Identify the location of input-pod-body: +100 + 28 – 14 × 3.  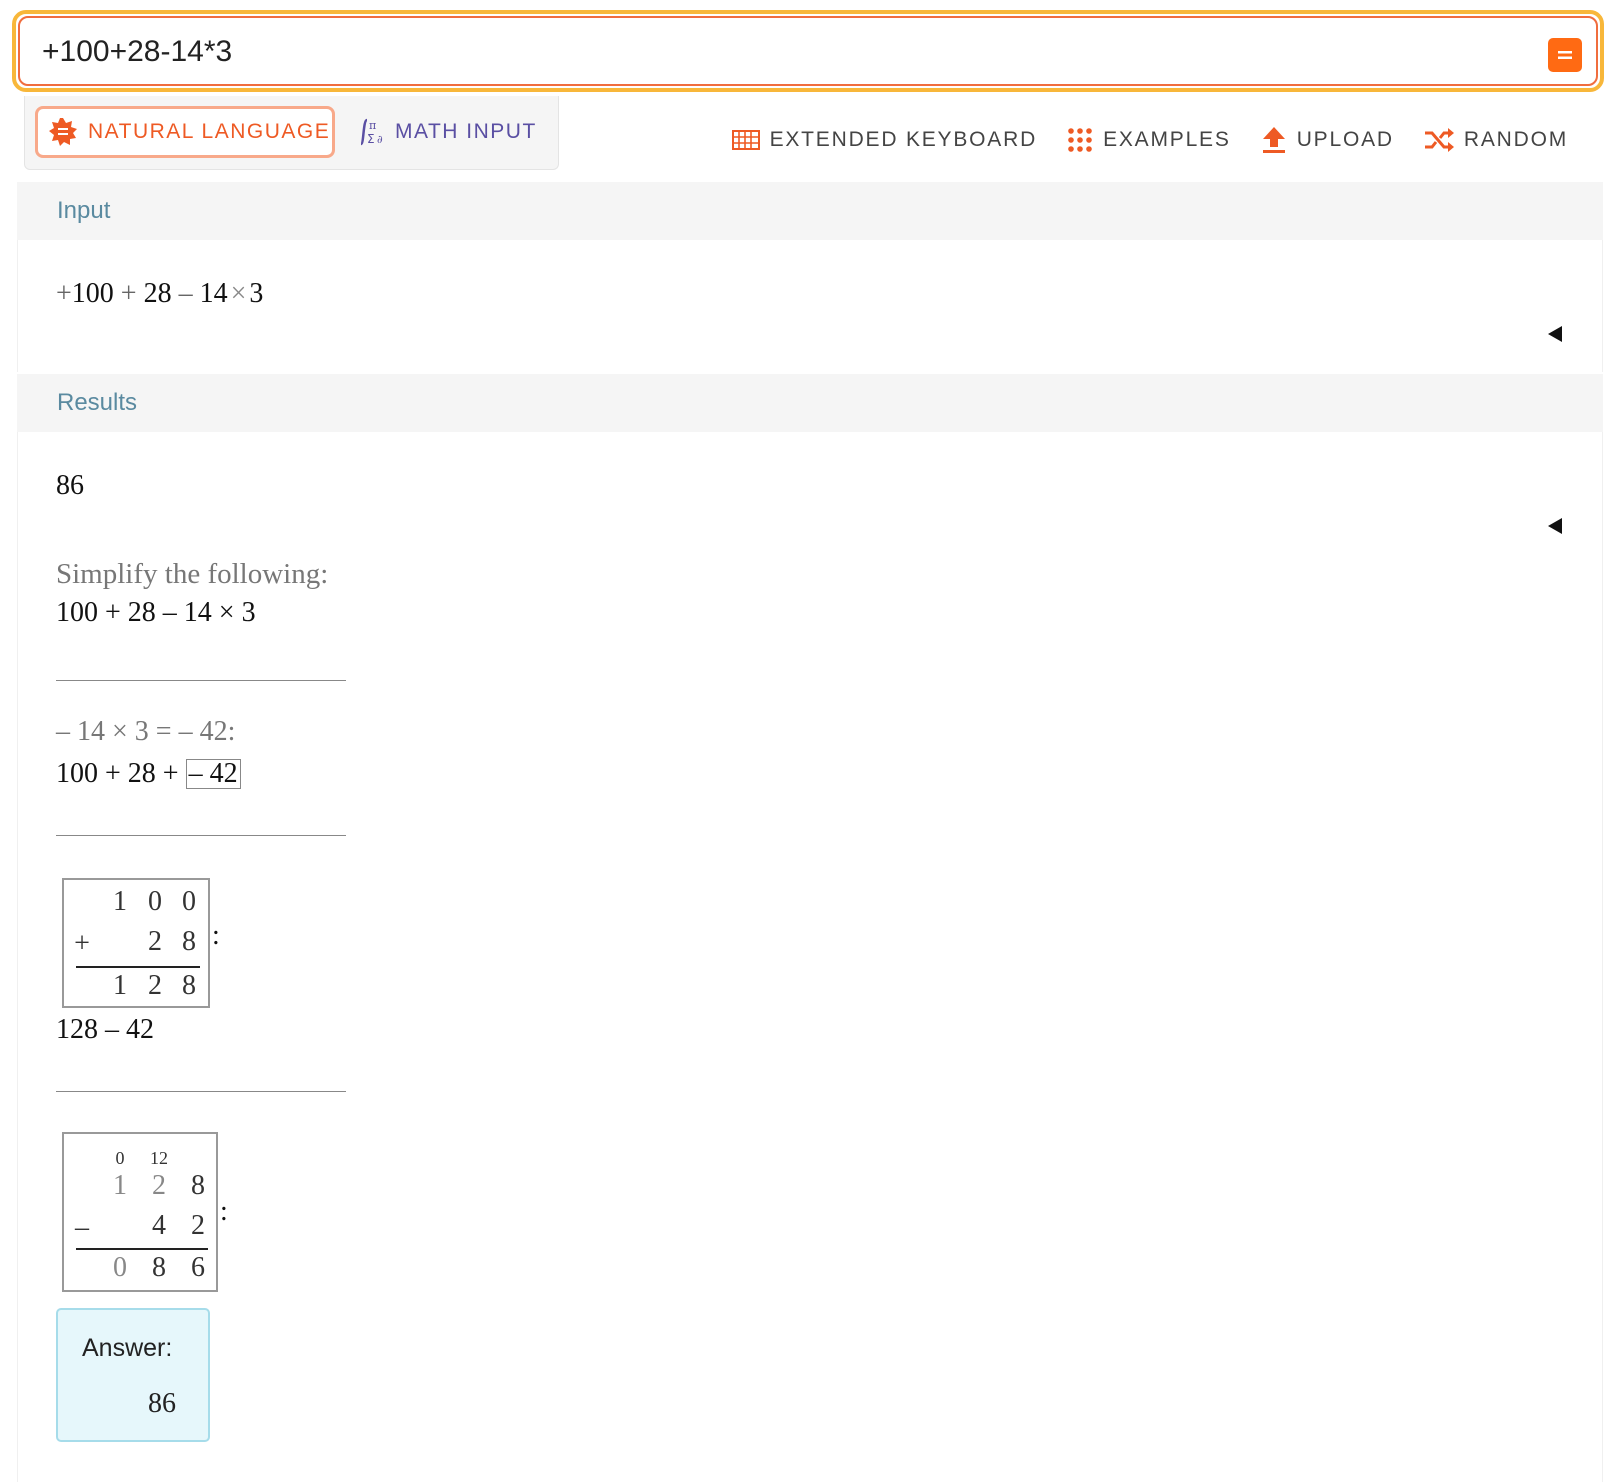
(810, 306).